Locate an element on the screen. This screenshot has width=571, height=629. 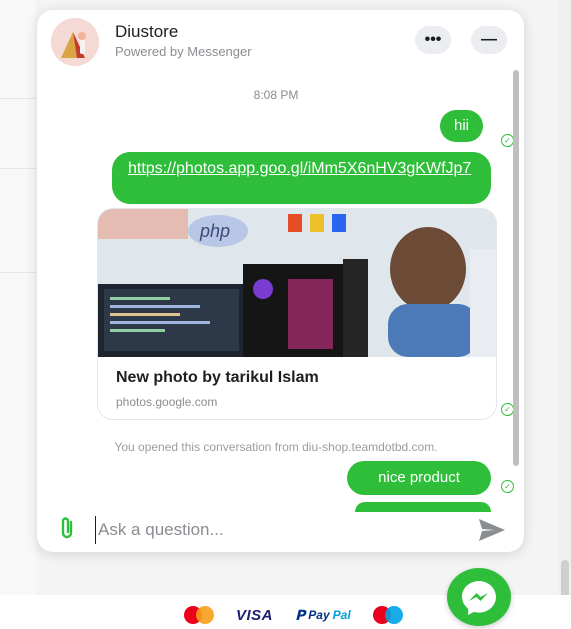
messenger-icon is located at coordinates (479, 598).